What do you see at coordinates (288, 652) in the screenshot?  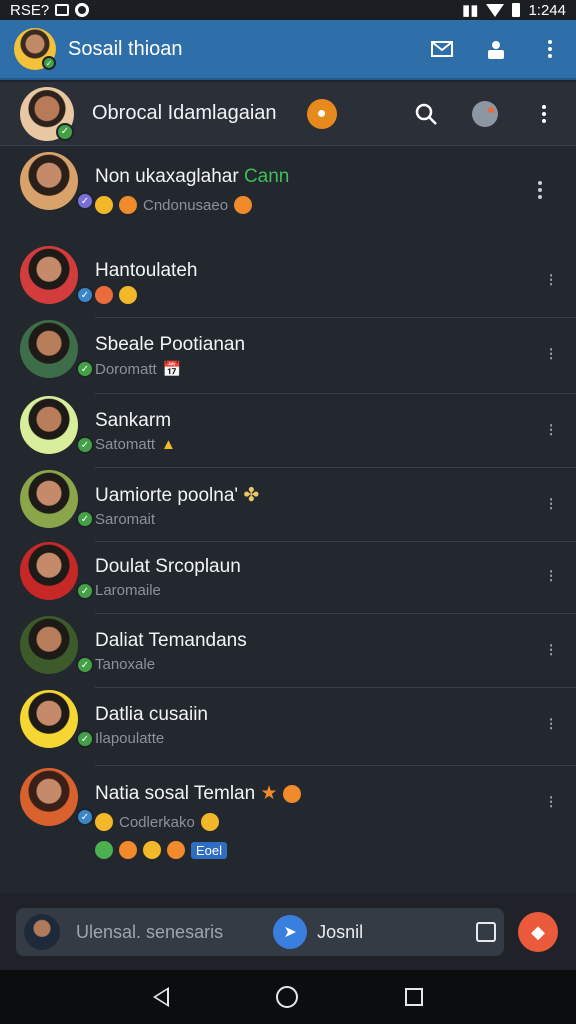 I see `list-item: ✓ Daliat Temandans Tanoxale ⁝` at bounding box center [288, 652].